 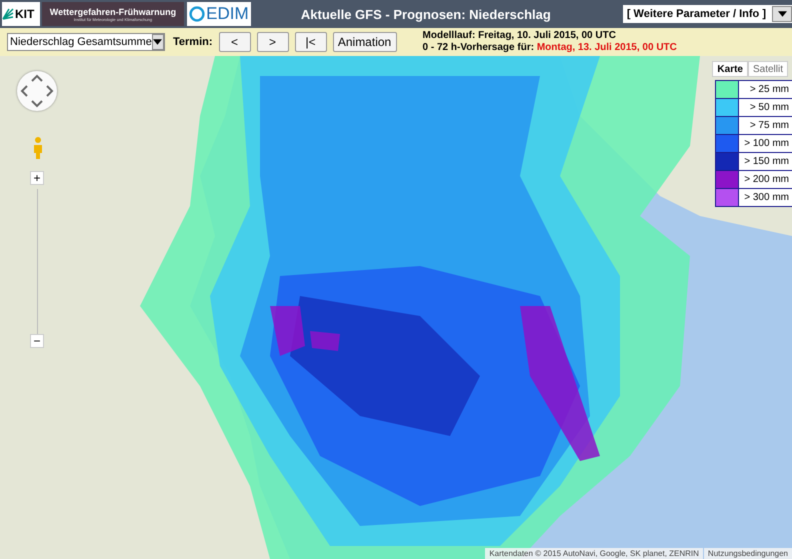 What do you see at coordinates (37, 178) in the screenshot?
I see `zoom-in-button: +` at bounding box center [37, 178].